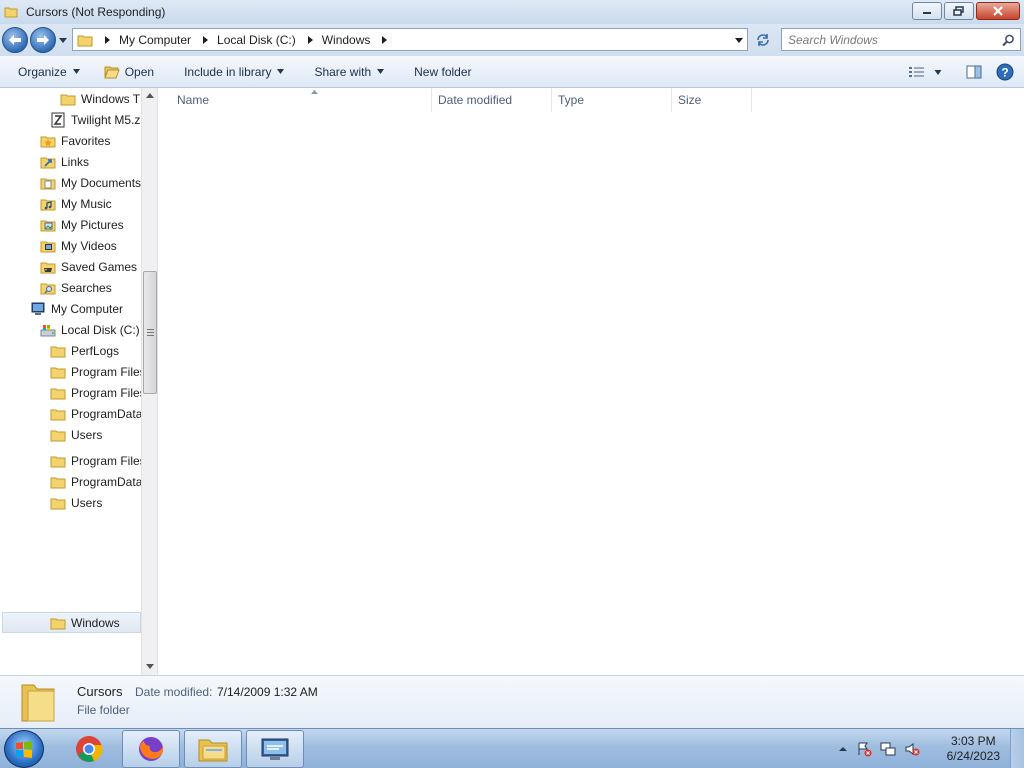 Image resolution: width=1024 pixels, height=768 pixels. I want to click on navigation-scrollbar, so click(149, 381).